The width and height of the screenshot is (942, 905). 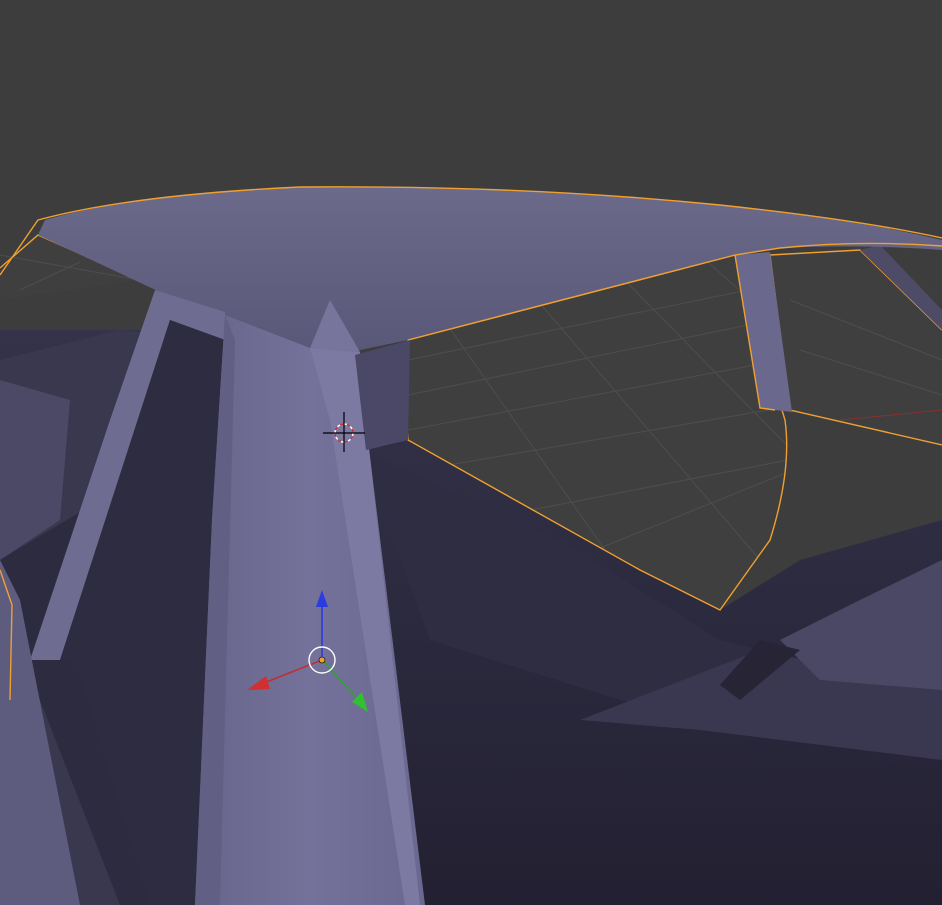 What do you see at coordinates (322, 660) in the screenshot?
I see `object-origin-icon` at bounding box center [322, 660].